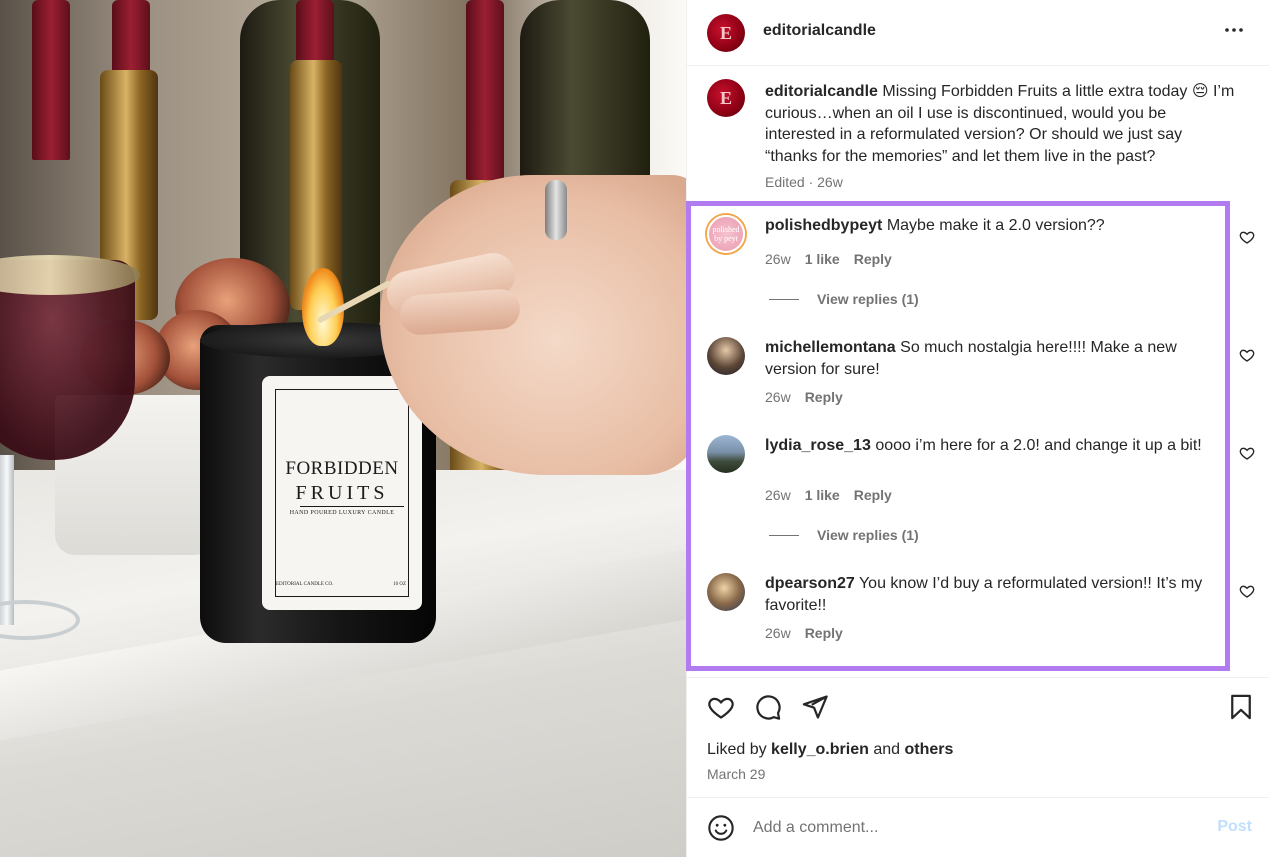 The width and height of the screenshot is (1269, 857). Describe the element at coordinates (556, 210) in the screenshot. I see `photo-ring` at that location.